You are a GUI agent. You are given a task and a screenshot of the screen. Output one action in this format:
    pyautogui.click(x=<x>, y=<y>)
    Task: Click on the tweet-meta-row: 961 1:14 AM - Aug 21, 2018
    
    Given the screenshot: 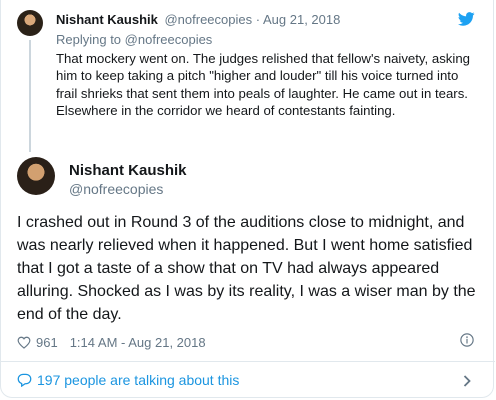 What is the action you would take?
    pyautogui.click(x=111, y=342)
    